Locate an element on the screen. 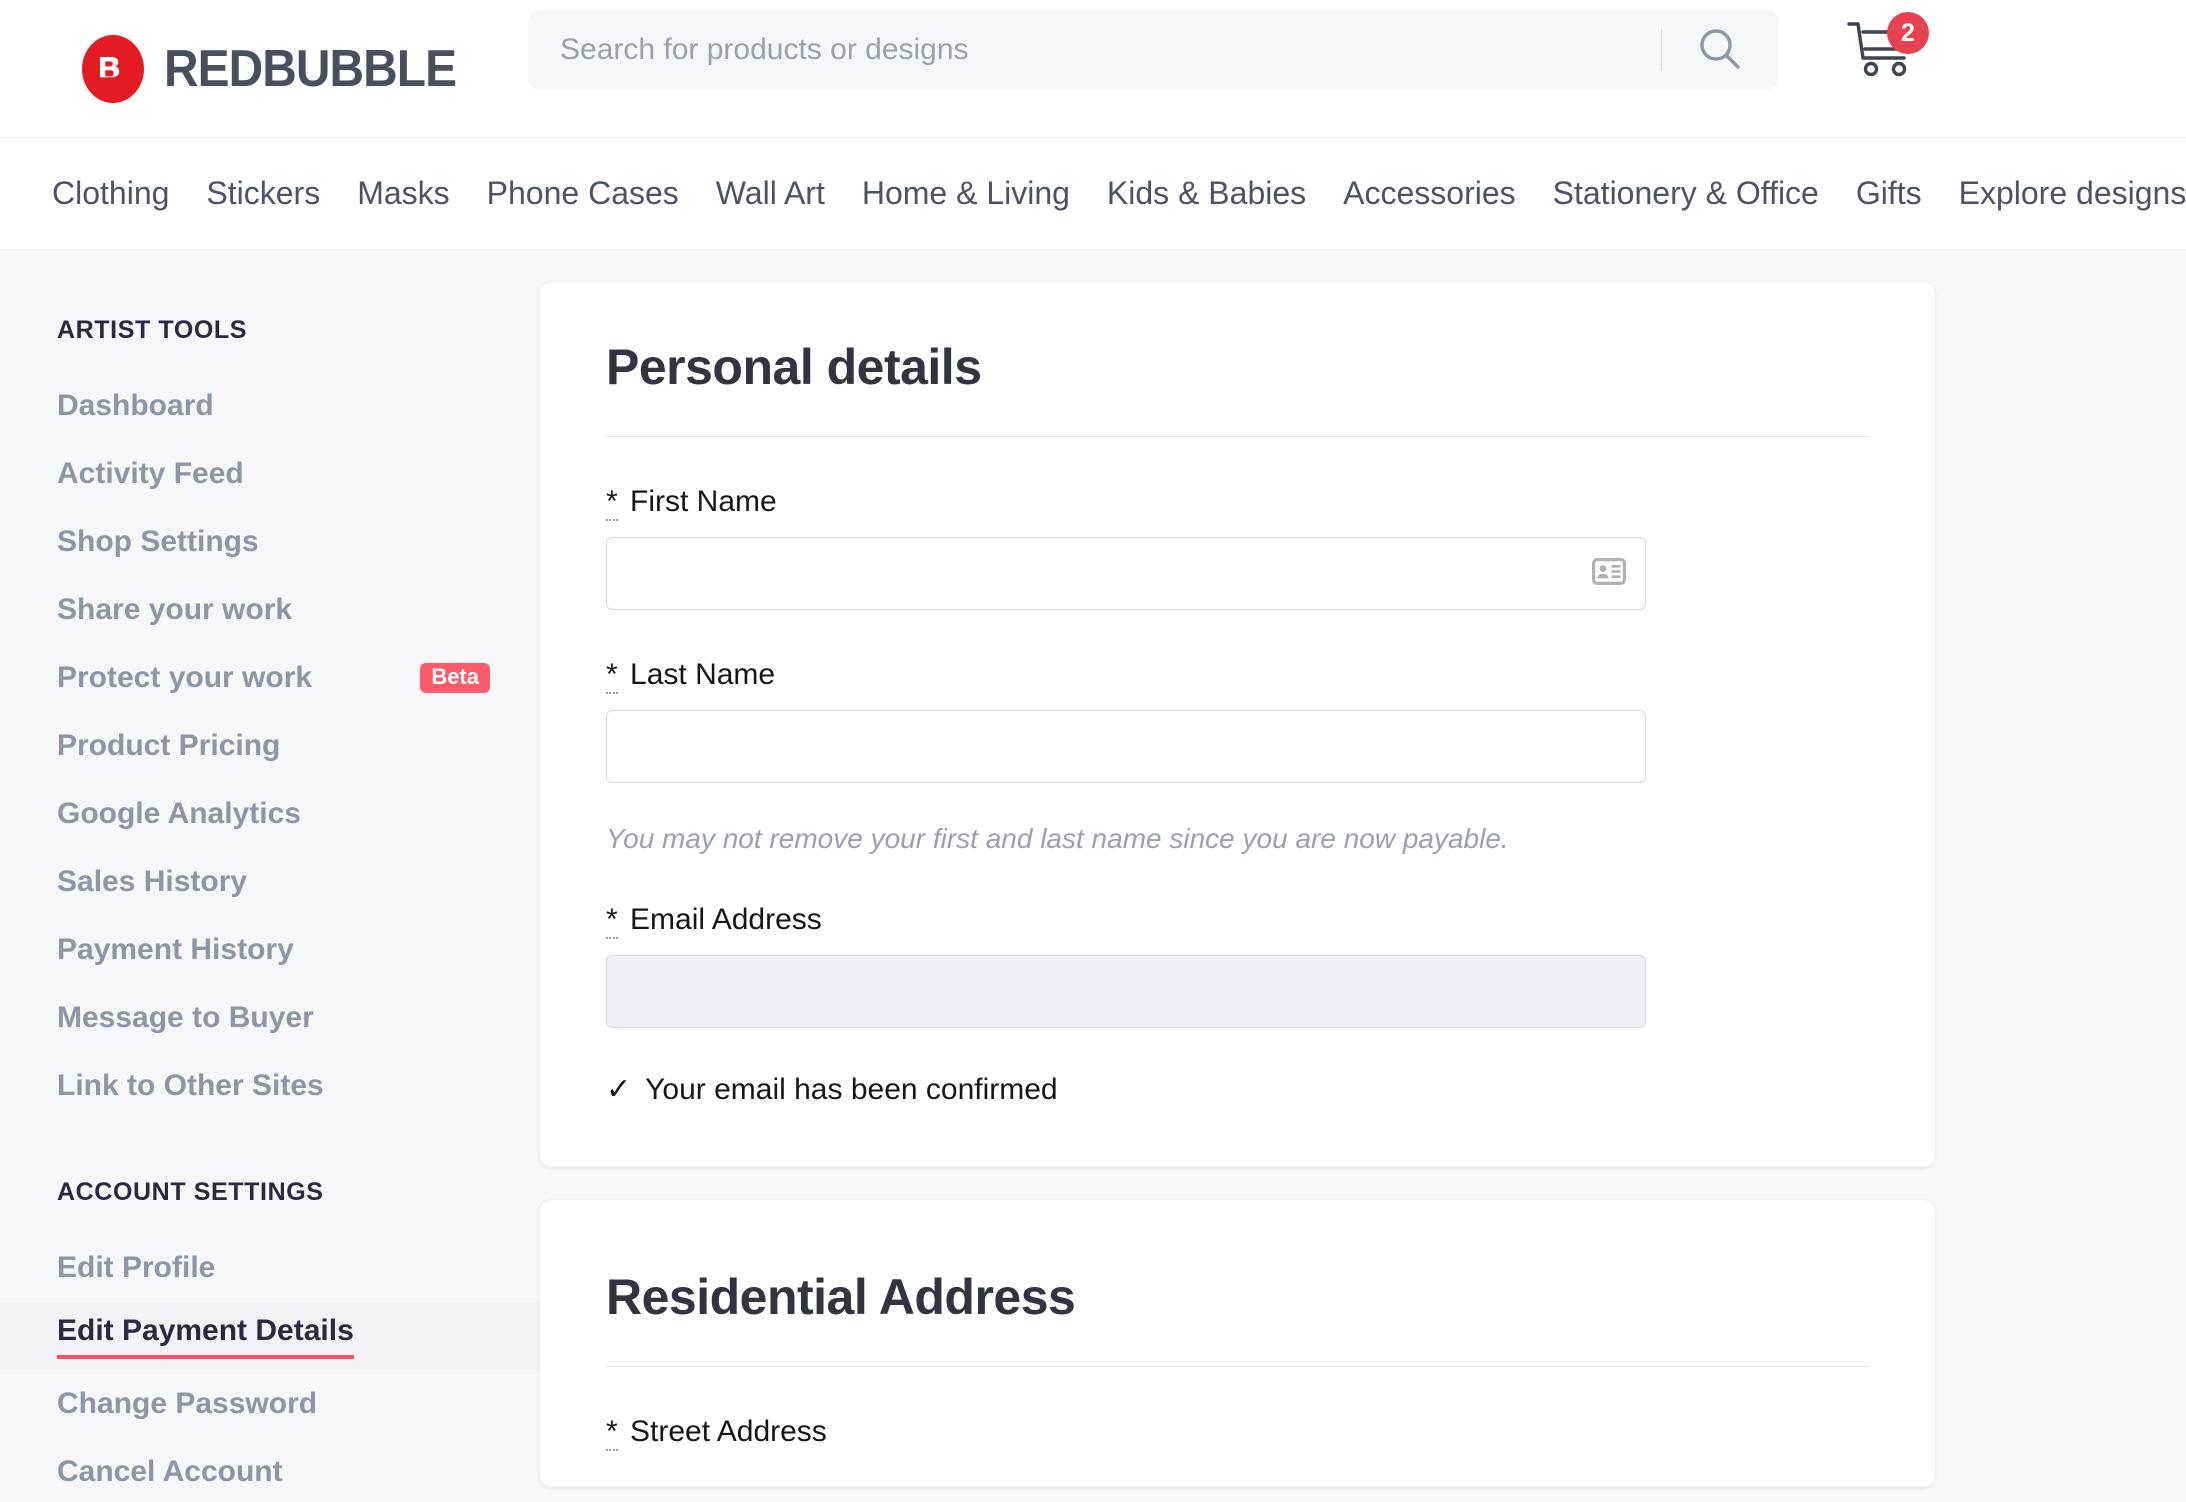  sidebar-item-label: Edit Payment Details is located at coordinates (205, 1336).